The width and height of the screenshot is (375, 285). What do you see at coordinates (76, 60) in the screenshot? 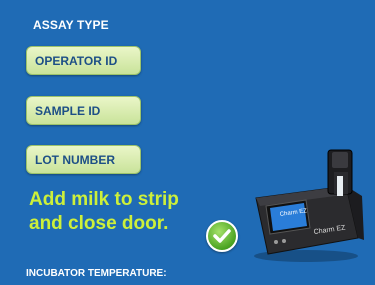
I see `operator-id-label: OPERATOR ID` at bounding box center [76, 60].